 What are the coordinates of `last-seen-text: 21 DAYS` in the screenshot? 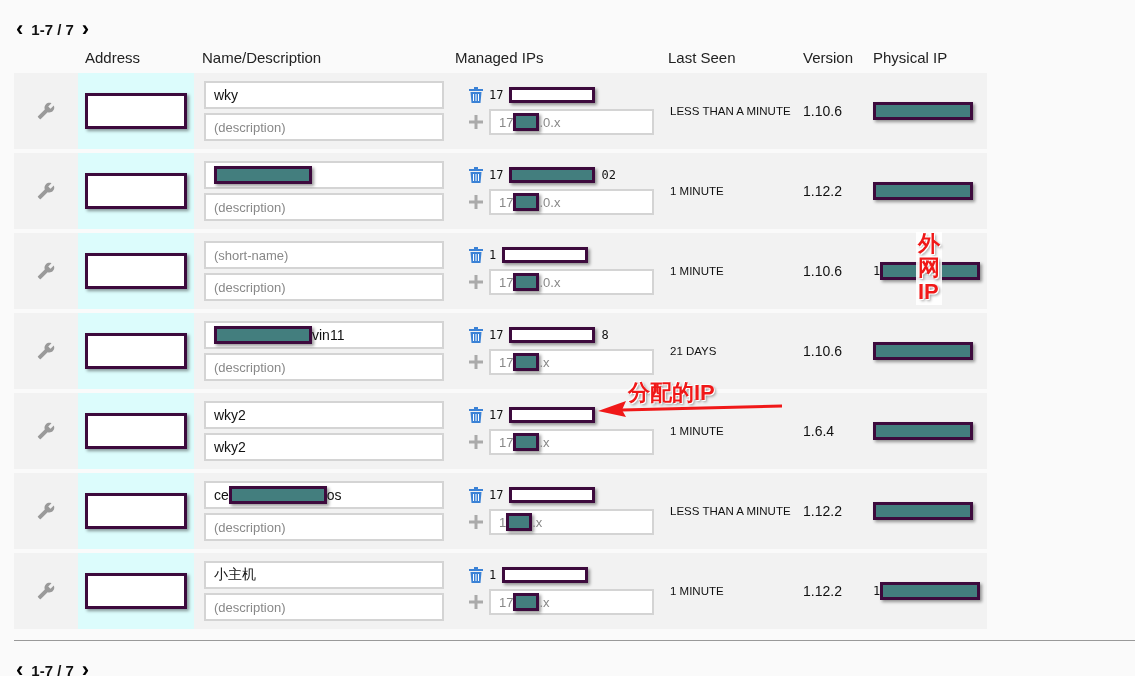 It's located at (693, 351).